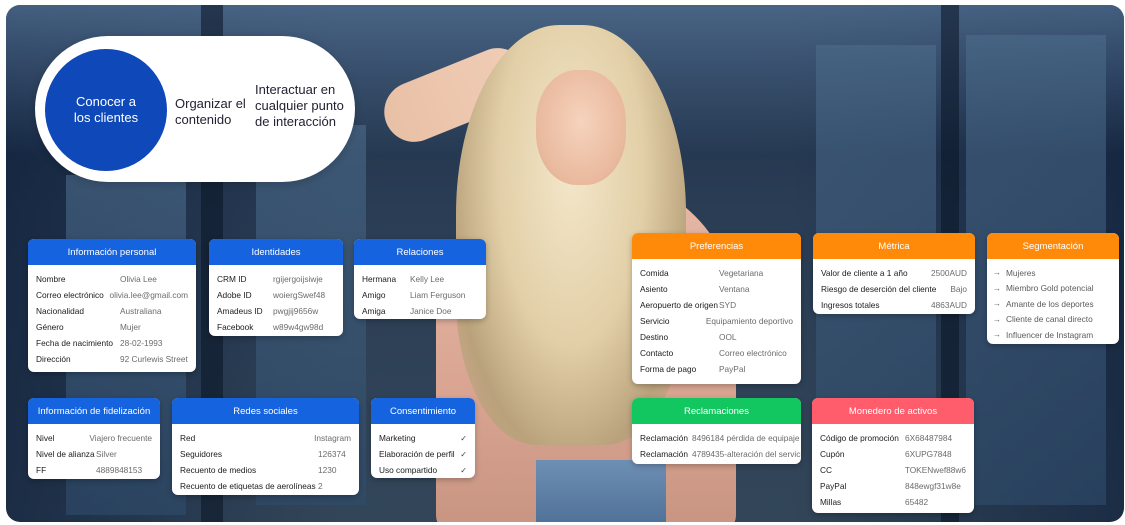 This screenshot has height=525, width=1125. Describe the element at coordinates (890, 486) in the screenshot. I see `wallet-row: PayPal 848ewgf31w8e` at that location.